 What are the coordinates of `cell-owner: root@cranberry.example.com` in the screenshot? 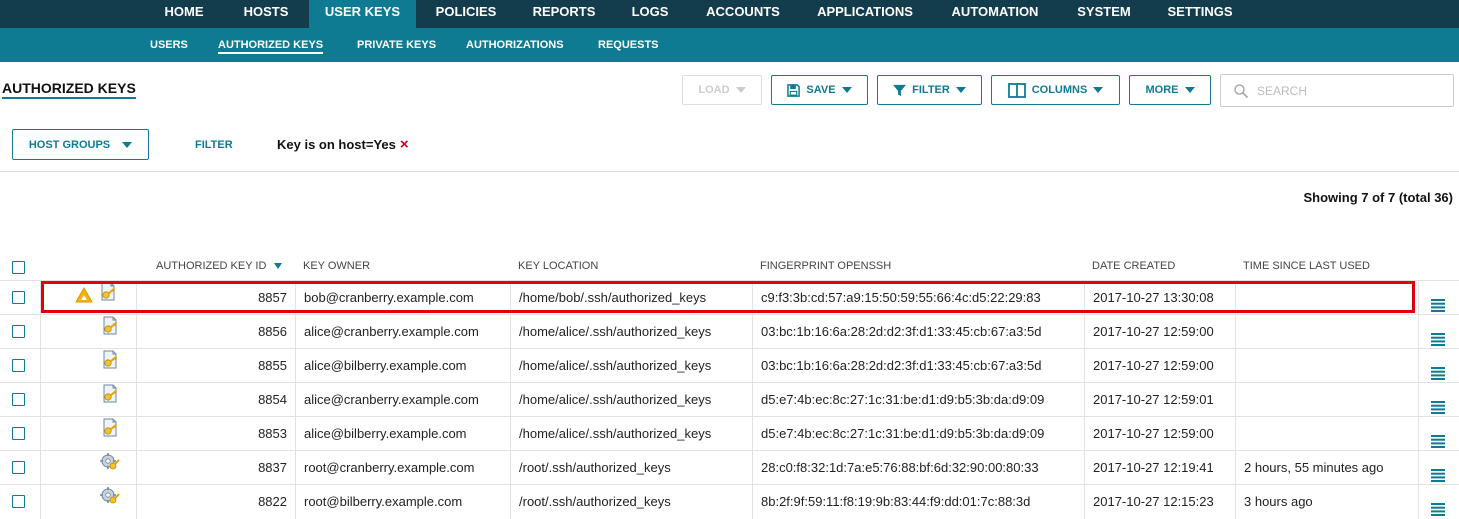 It's located at (402, 468).